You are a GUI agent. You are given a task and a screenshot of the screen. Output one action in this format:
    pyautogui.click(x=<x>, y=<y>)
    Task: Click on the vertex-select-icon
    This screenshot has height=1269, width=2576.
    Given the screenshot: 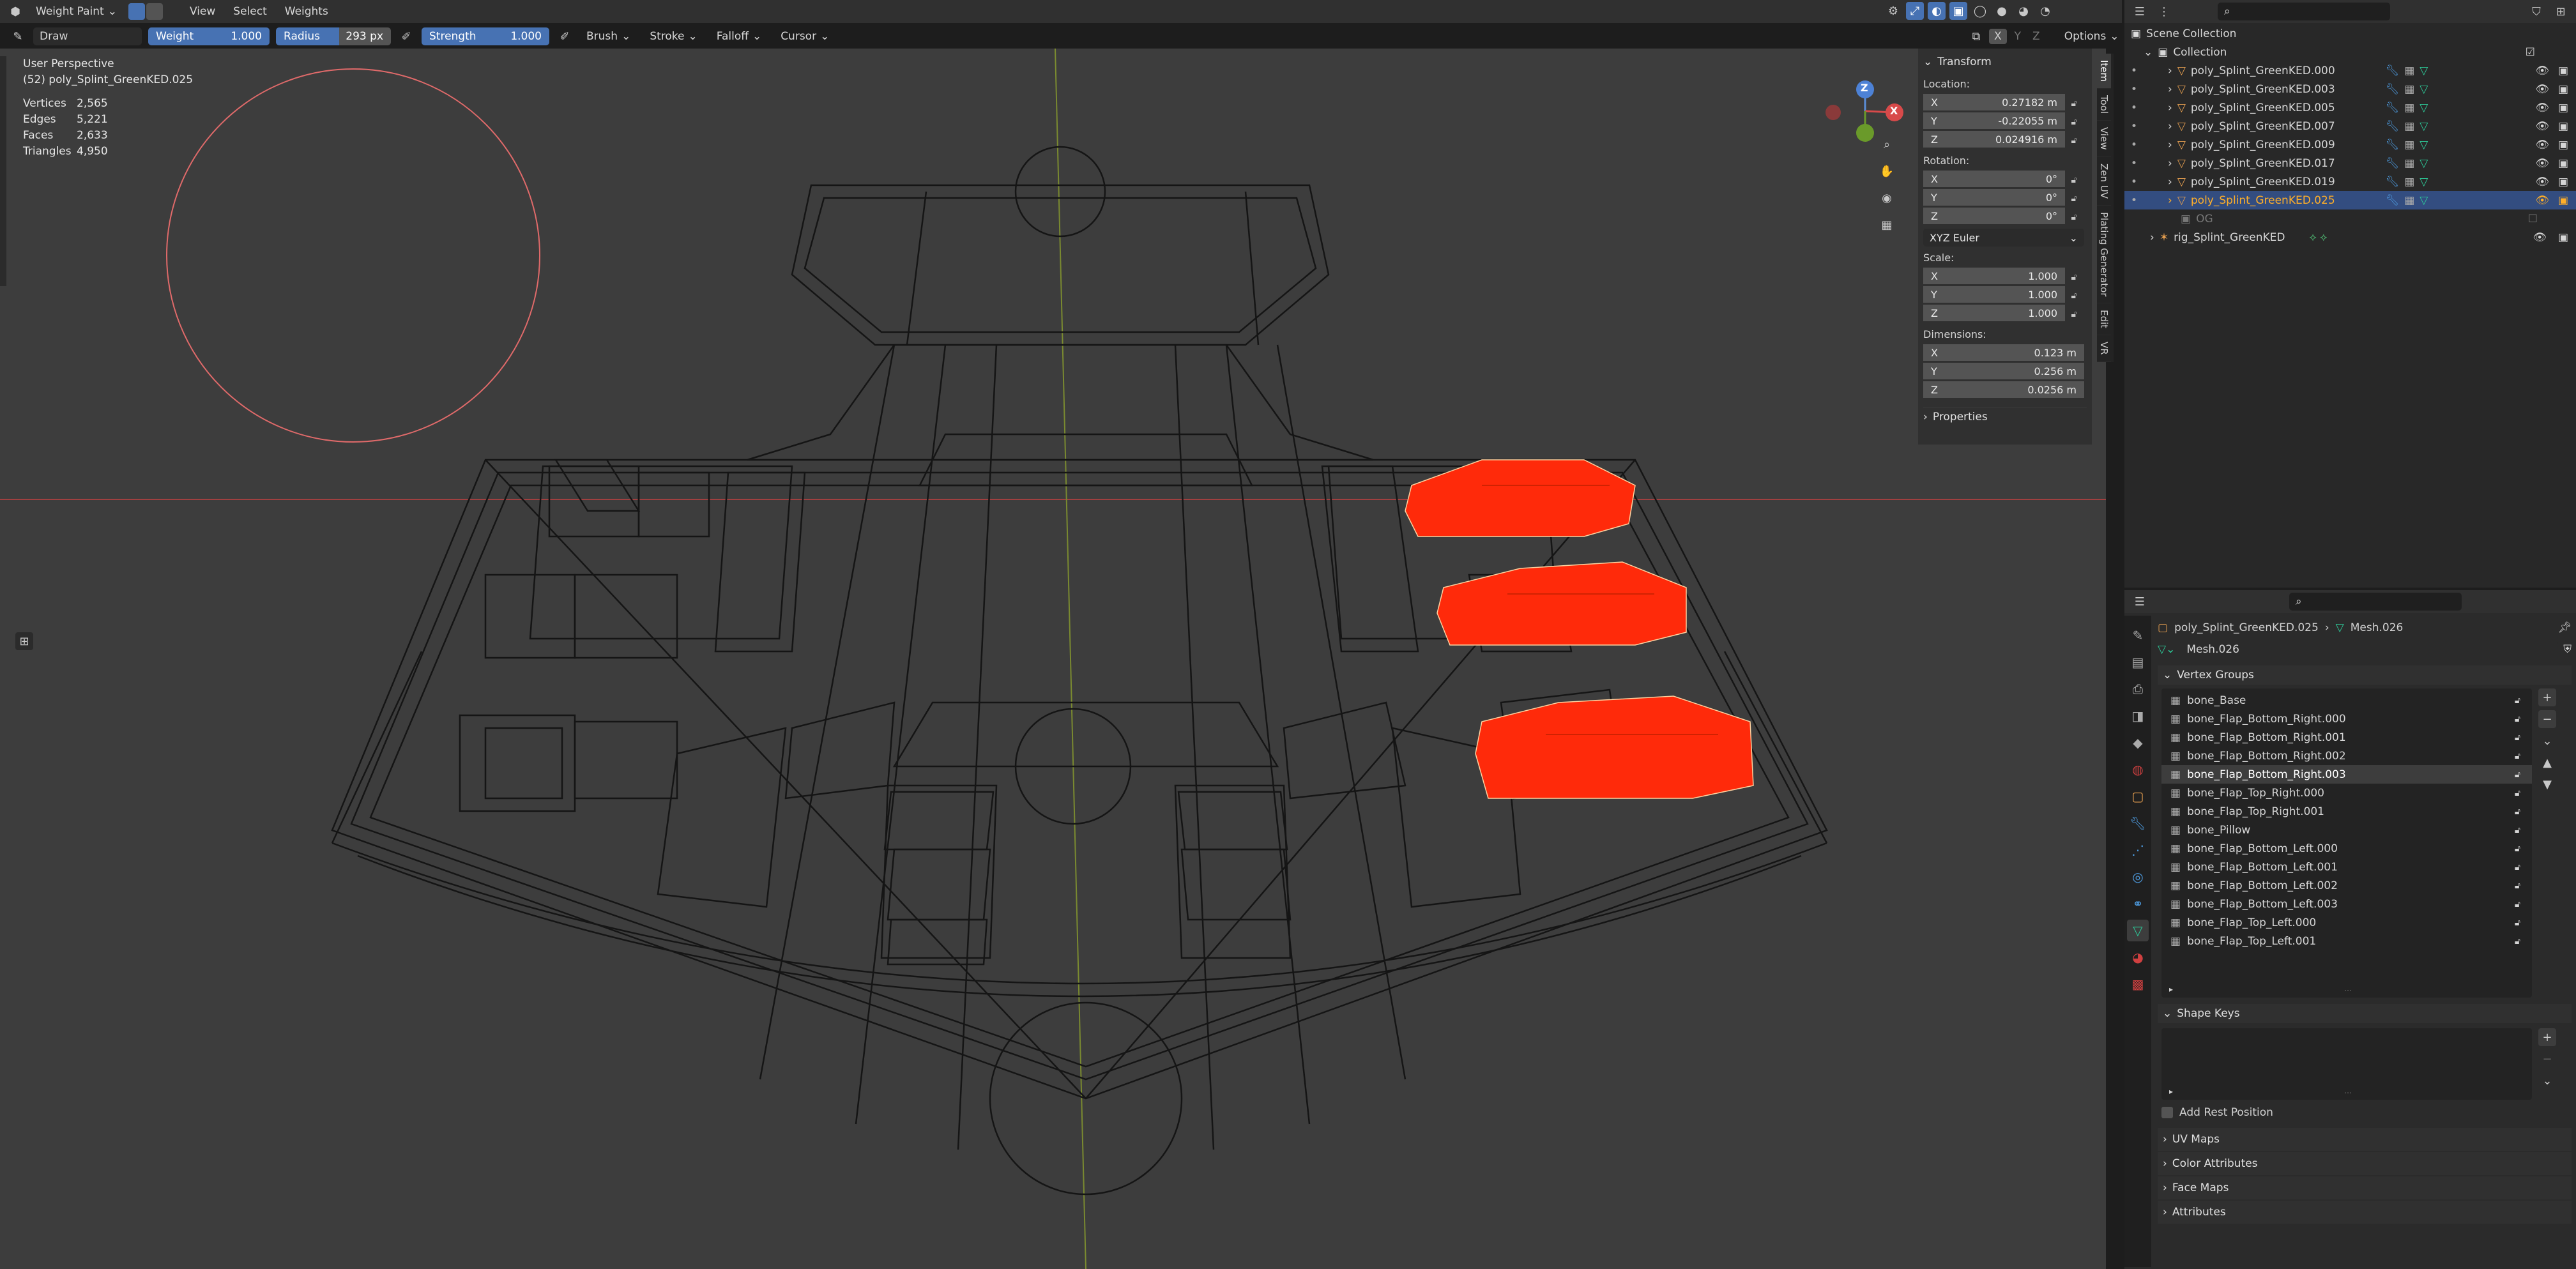 What is the action you would take?
    pyautogui.click(x=154, y=11)
    